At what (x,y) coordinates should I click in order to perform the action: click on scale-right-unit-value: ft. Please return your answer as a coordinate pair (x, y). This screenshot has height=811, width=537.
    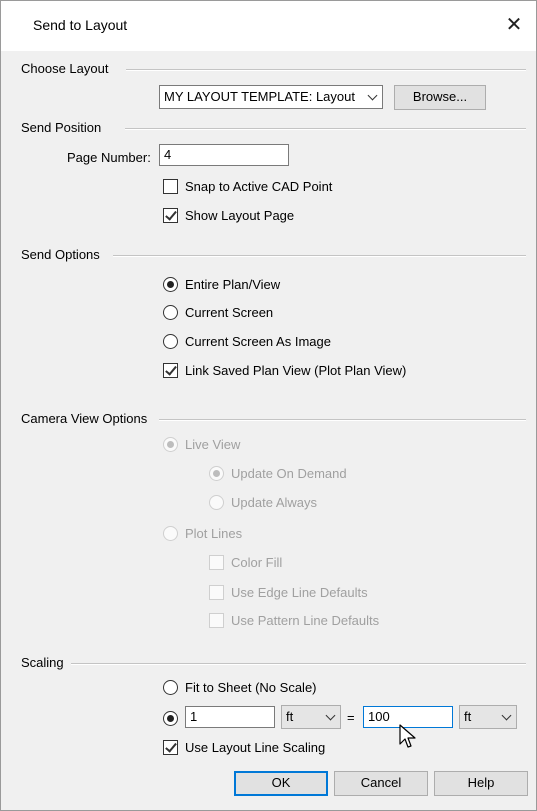
    Looking at the image, I should click on (468, 716).